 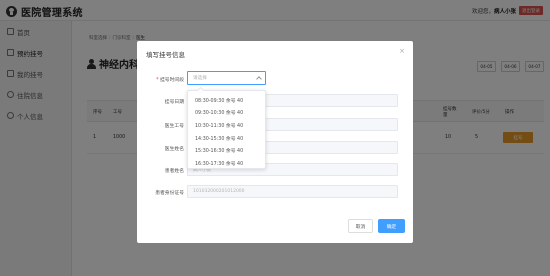 What do you see at coordinates (360, 226) in the screenshot?
I see `cancel-button: 取消` at bounding box center [360, 226].